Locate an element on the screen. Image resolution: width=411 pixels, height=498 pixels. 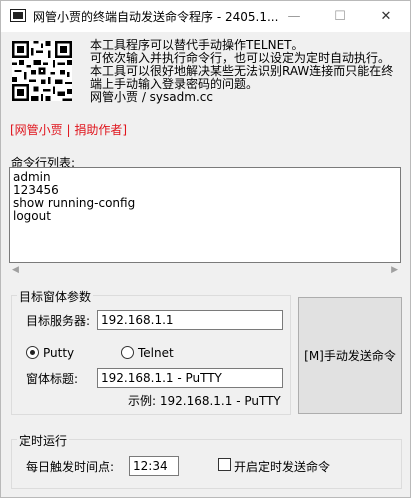
window-title-label: 窗体标题: is located at coordinates (52, 379).